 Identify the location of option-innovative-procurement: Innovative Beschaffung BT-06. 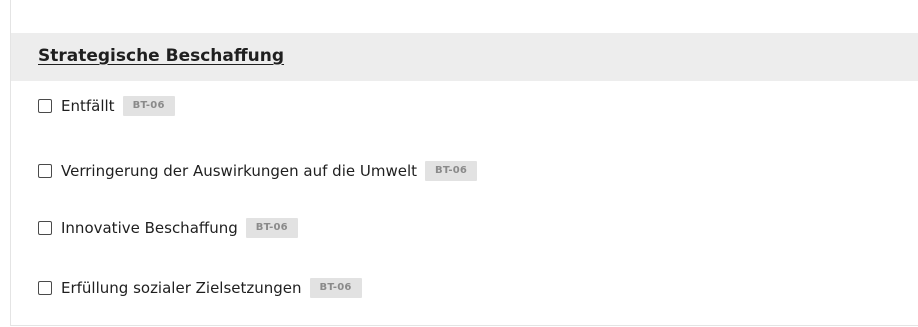
(168, 228).